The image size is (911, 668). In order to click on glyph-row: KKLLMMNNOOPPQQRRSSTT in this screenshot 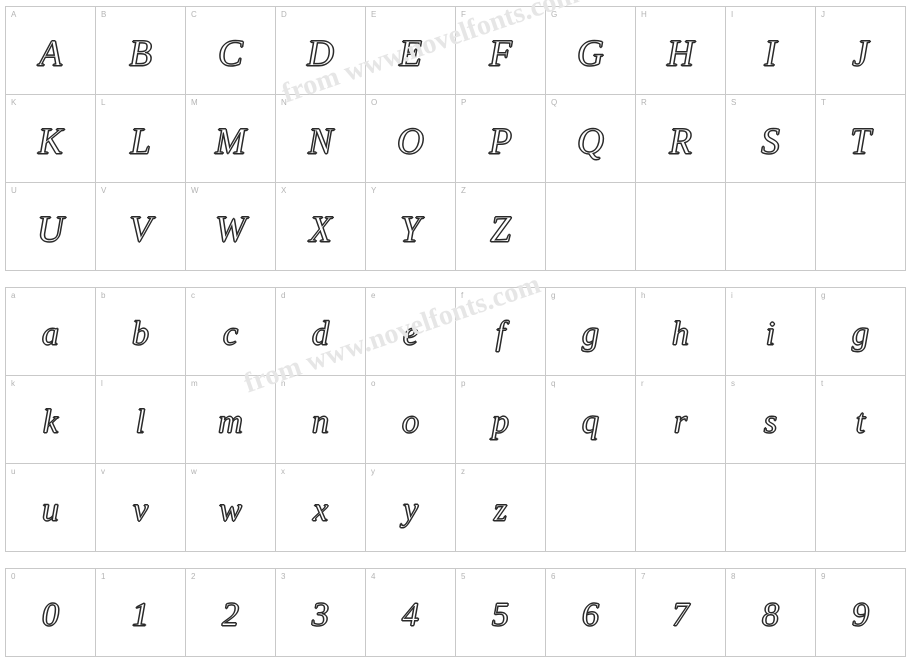, I will do `click(456, 139)`.